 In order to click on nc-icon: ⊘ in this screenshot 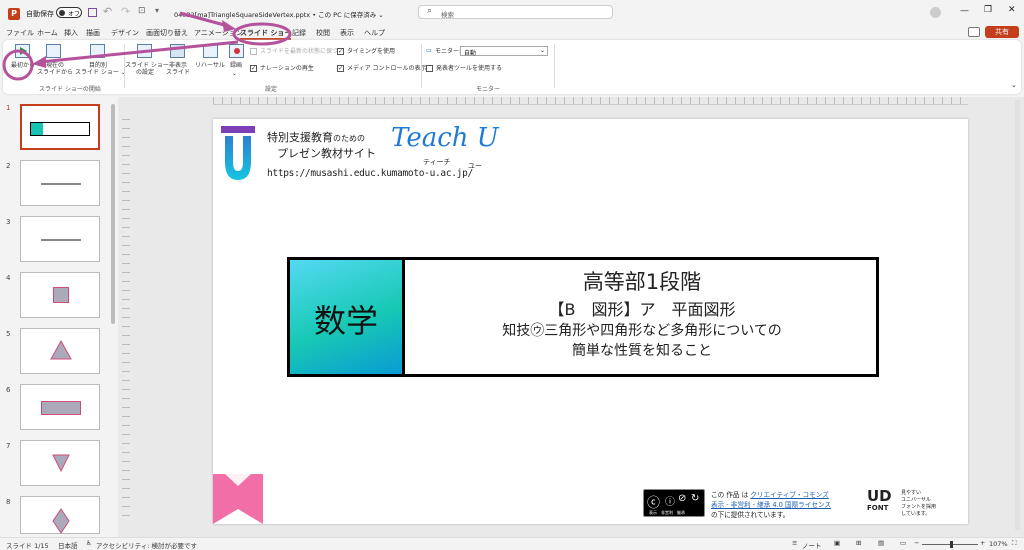, I will do `click(682, 498)`.